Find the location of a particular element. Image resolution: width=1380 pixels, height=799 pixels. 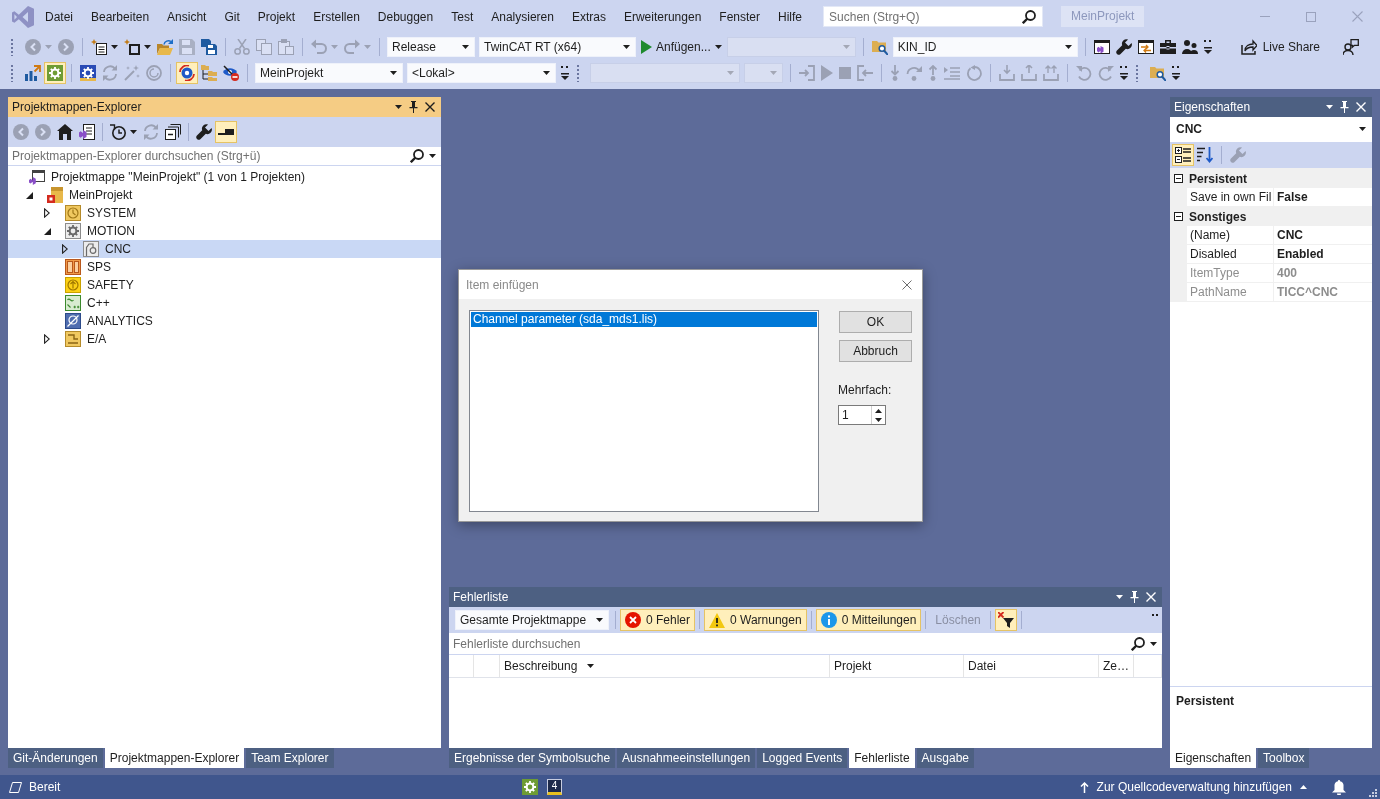

spin-down-icon is located at coordinates (878, 419).